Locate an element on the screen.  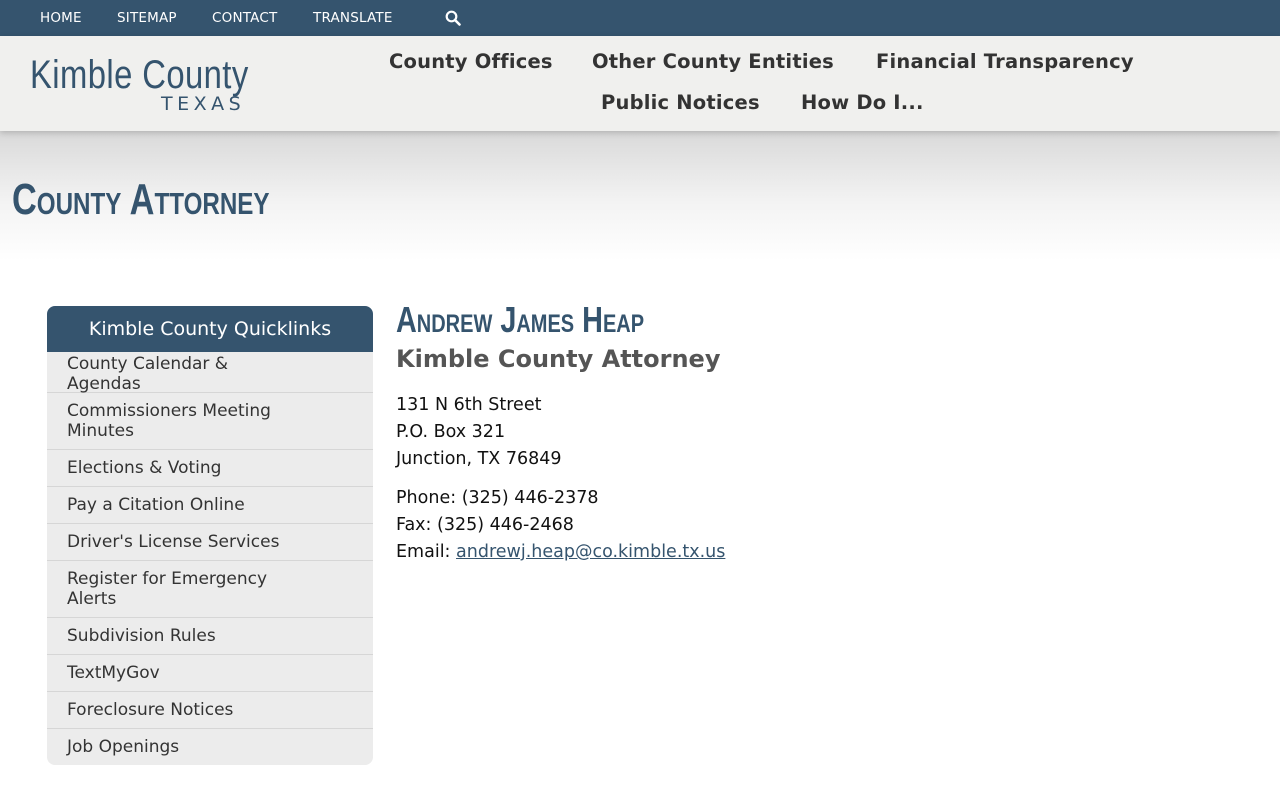
sidebar-item-emergency-alerts: Register for Emergency Alerts is located at coordinates (210, 589).